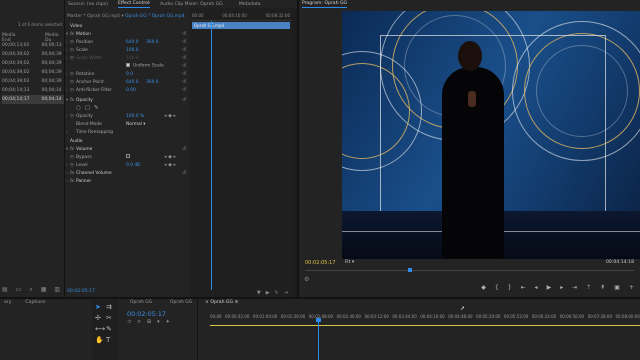 The height and width of the screenshot is (360, 640). I want to click on marker-icon: ◆, so click(483, 287).